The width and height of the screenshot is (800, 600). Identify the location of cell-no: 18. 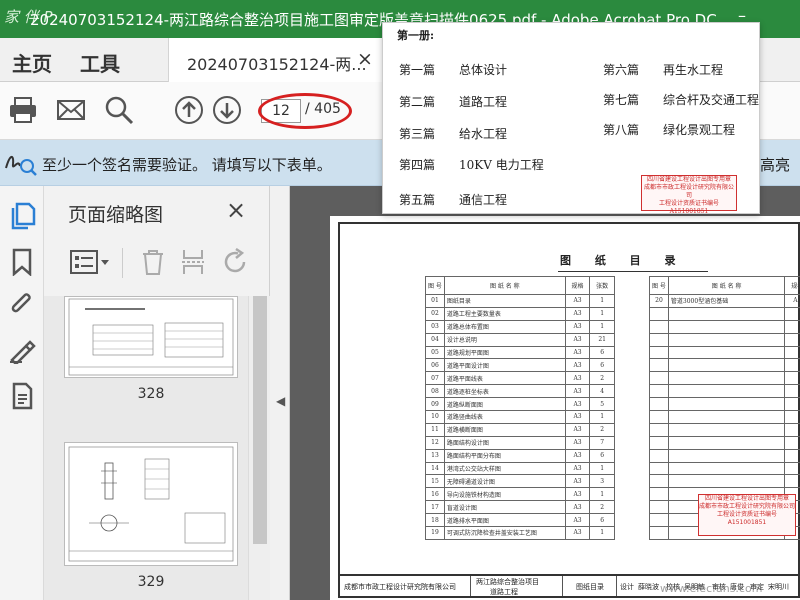
(435, 520).